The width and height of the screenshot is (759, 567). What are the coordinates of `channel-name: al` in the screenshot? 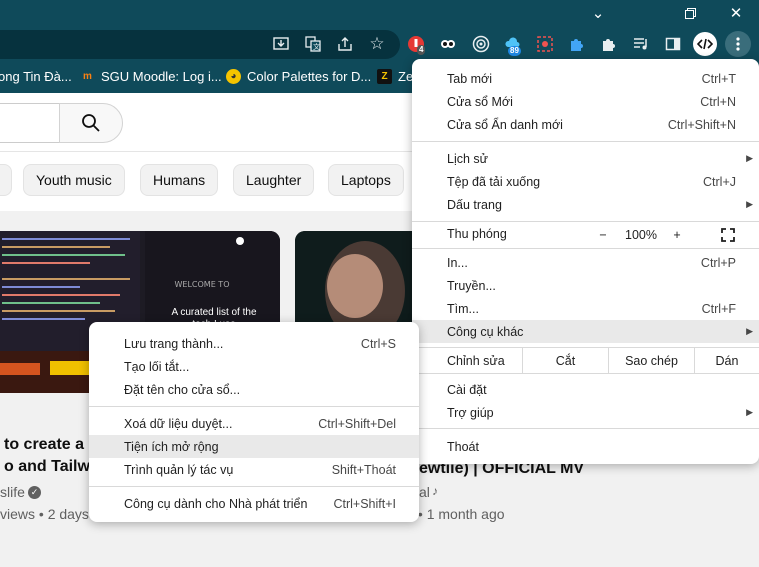 It's located at (424, 492).